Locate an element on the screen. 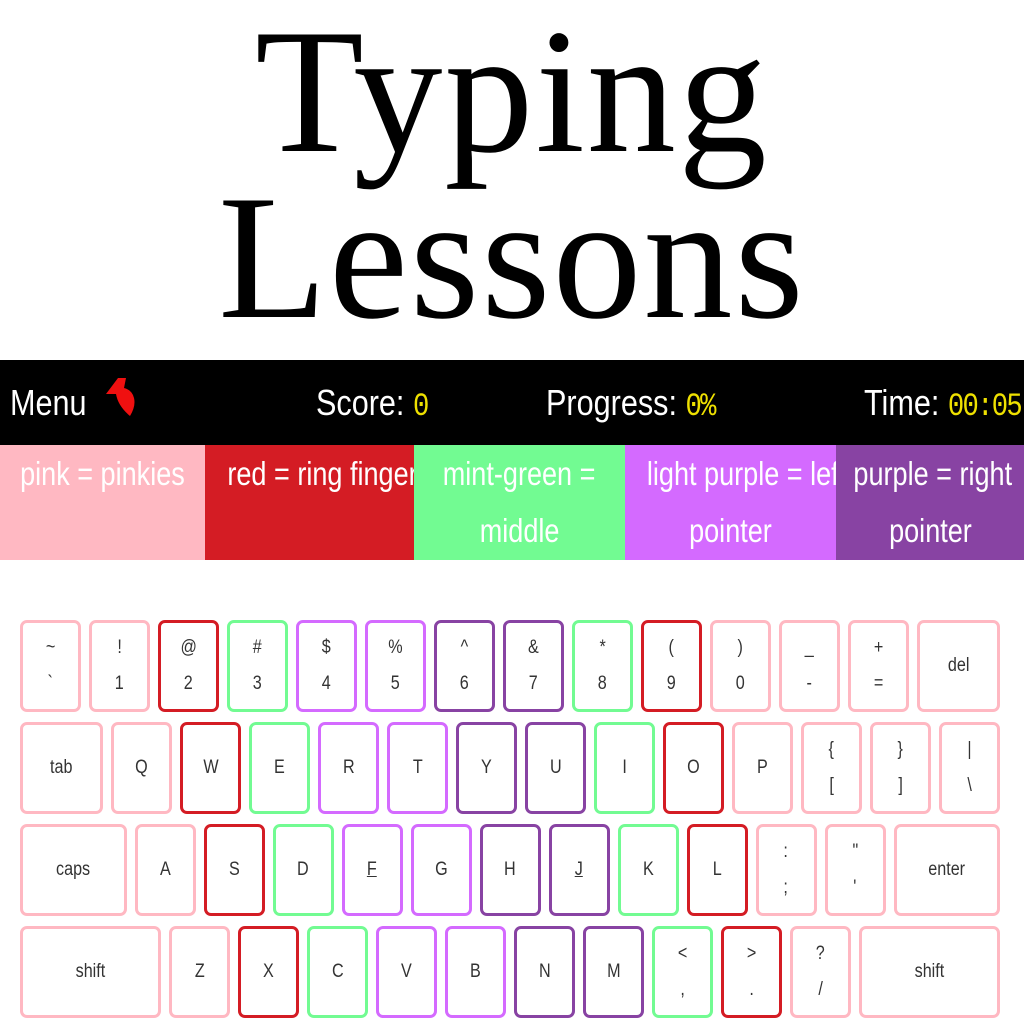 This screenshot has width=1024, height=1028. key-tab: tab is located at coordinates (61, 768).